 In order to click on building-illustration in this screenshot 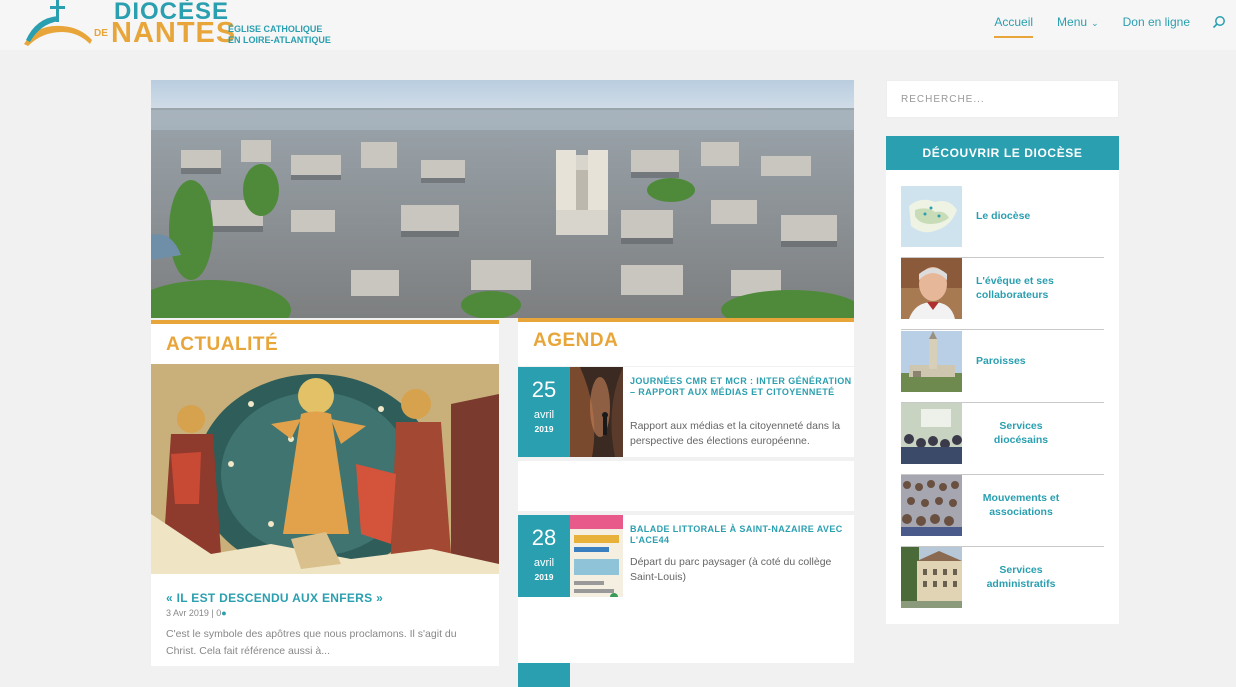, I will do `click(931, 577)`.